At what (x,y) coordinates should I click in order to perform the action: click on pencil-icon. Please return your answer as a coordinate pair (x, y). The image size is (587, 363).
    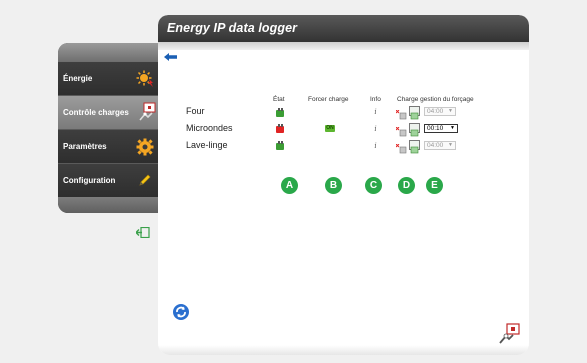
    Looking at the image, I should click on (145, 180).